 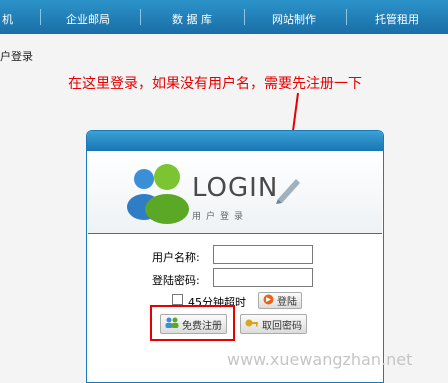 I want to click on login-button: 登陆, so click(x=280, y=300).